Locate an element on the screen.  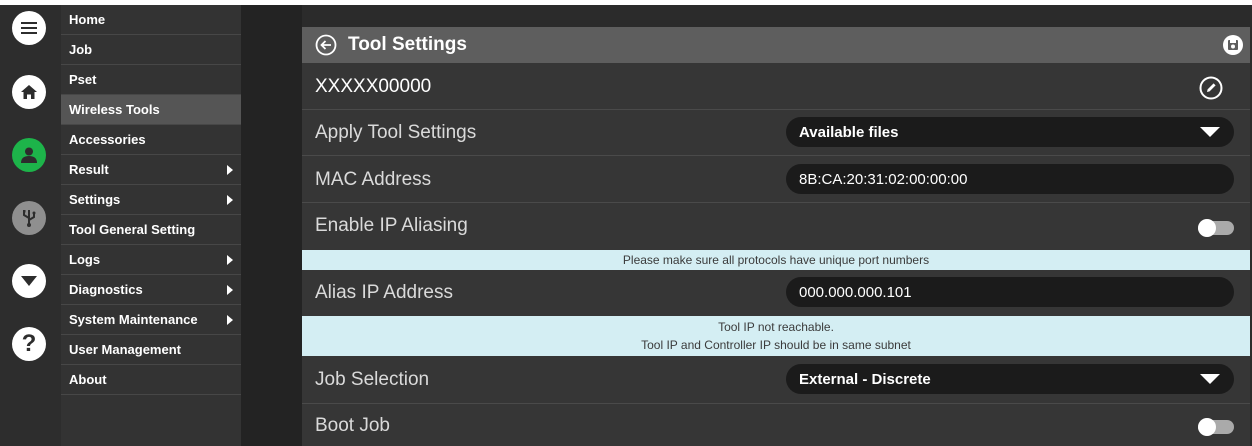
alias-ip-value: 000.000.000.101 is located at coordinates (855, 292).